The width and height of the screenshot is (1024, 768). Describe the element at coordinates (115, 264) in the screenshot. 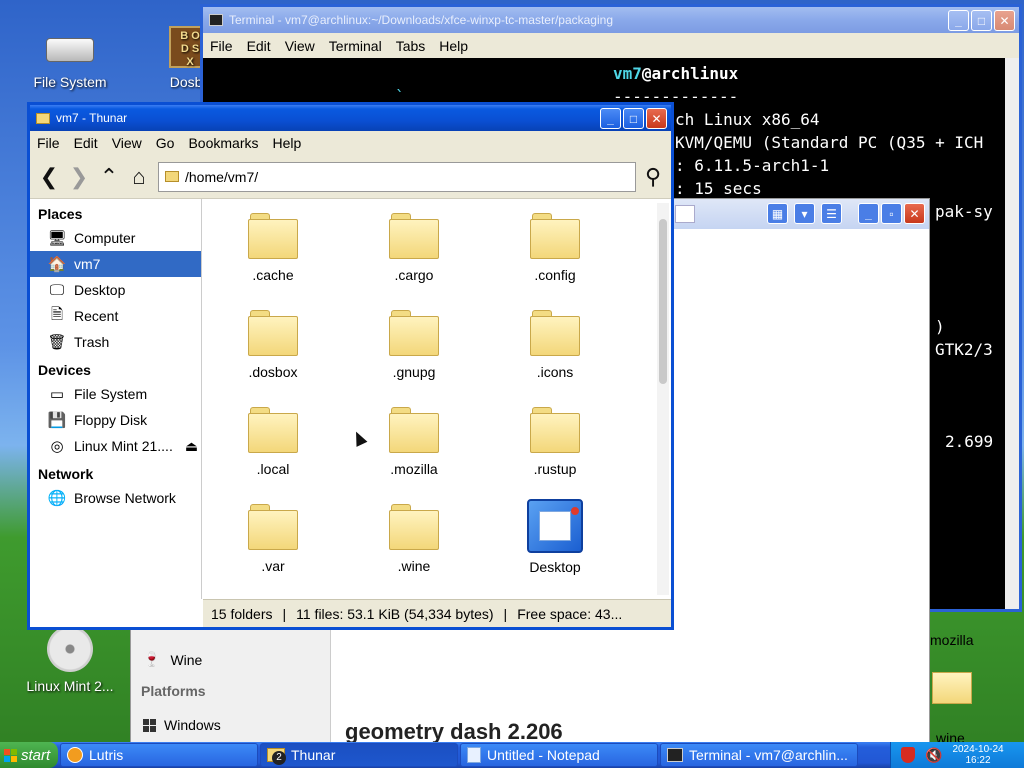

I see `sidebar-item-vm7: 🏠 vm7` at that location.